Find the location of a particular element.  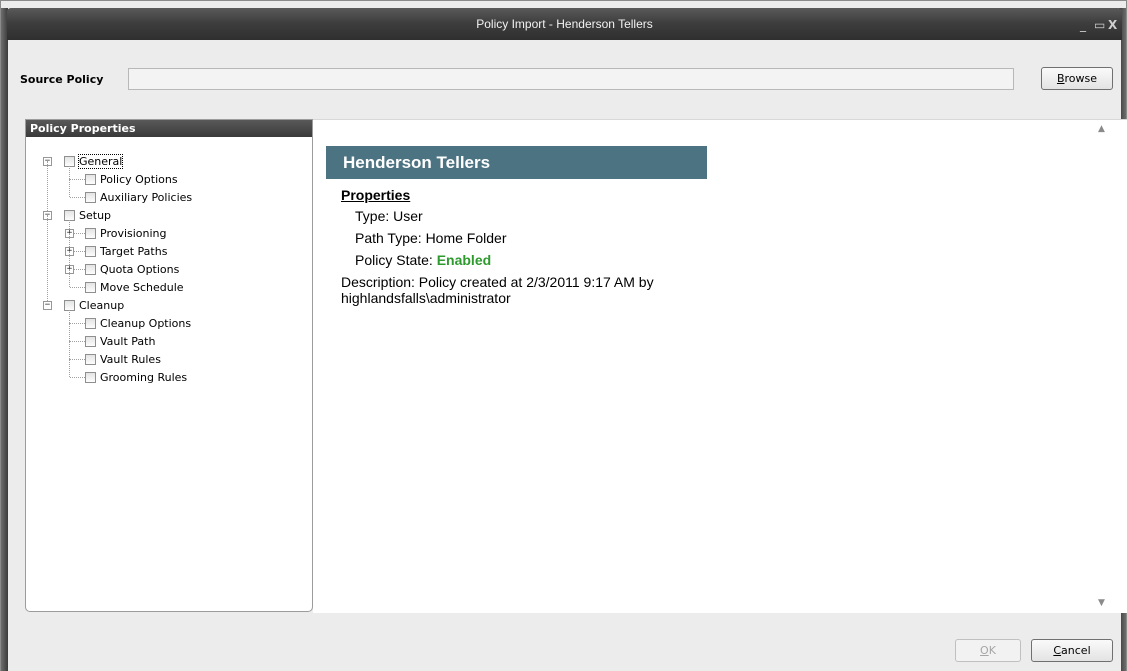

tree-item-label: Move Schedule is located at coordinates (142, 287).